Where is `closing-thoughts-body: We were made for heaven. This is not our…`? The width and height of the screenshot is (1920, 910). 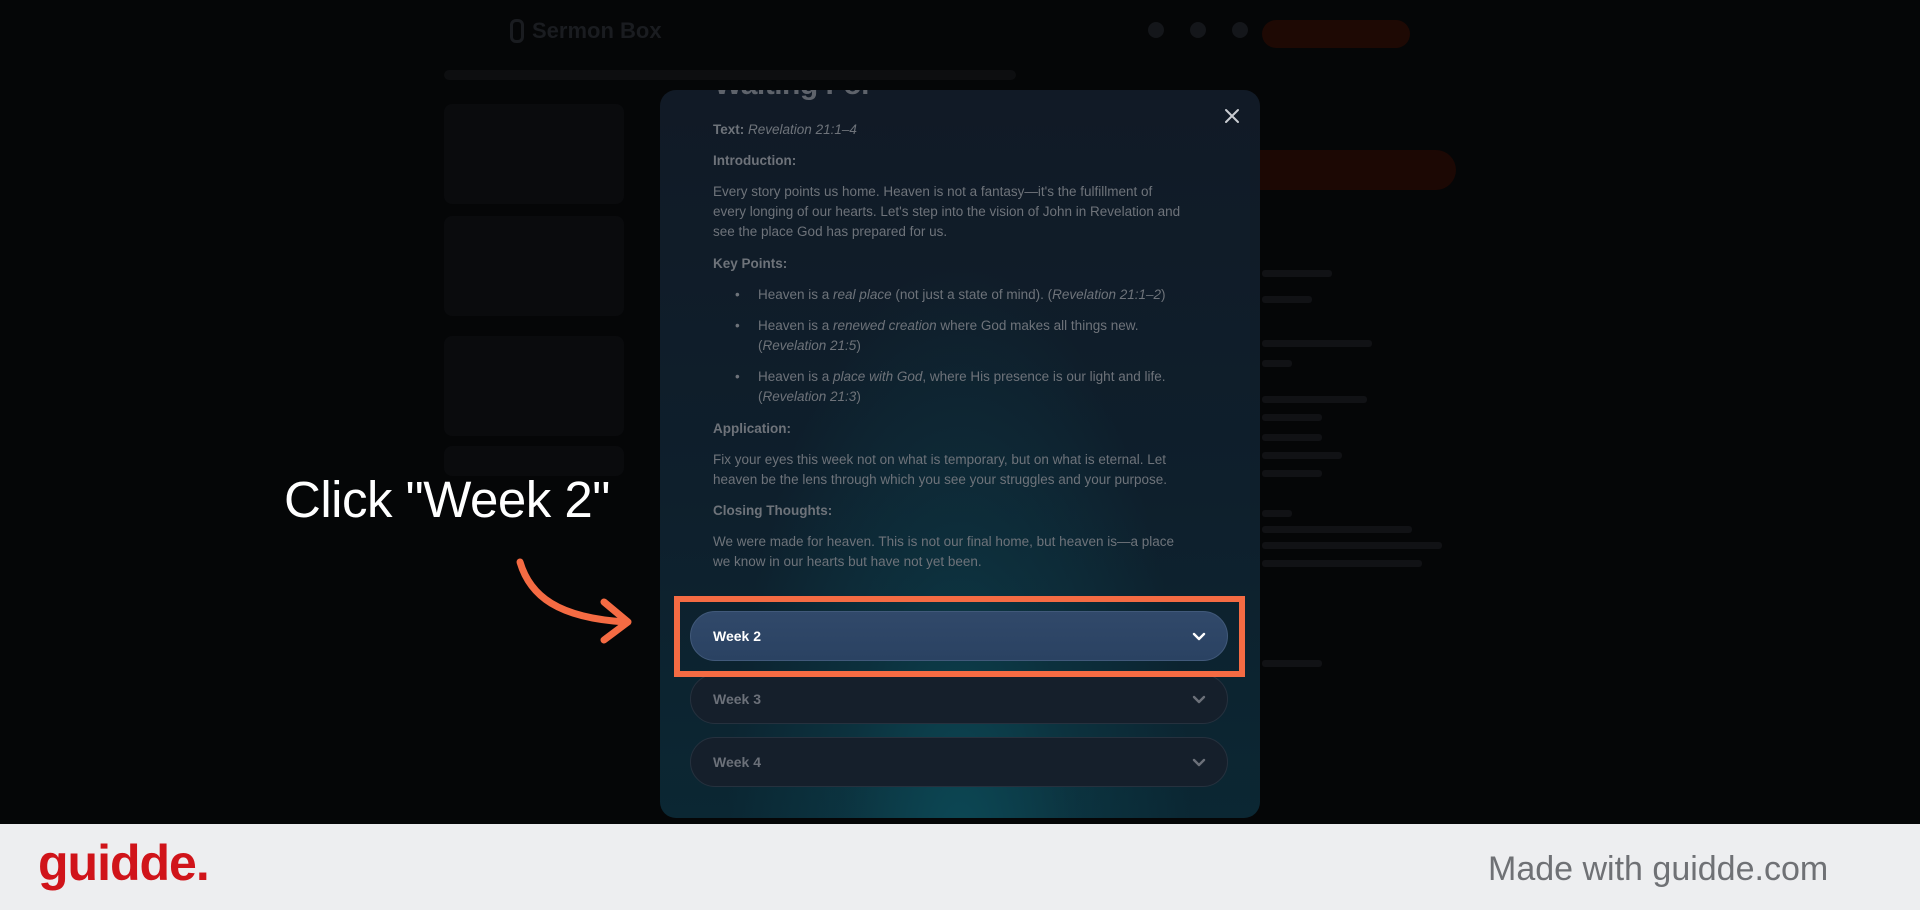
closing-thoughts-body: We were made for heaven. This is not our… is located at coordinates (944, 551).